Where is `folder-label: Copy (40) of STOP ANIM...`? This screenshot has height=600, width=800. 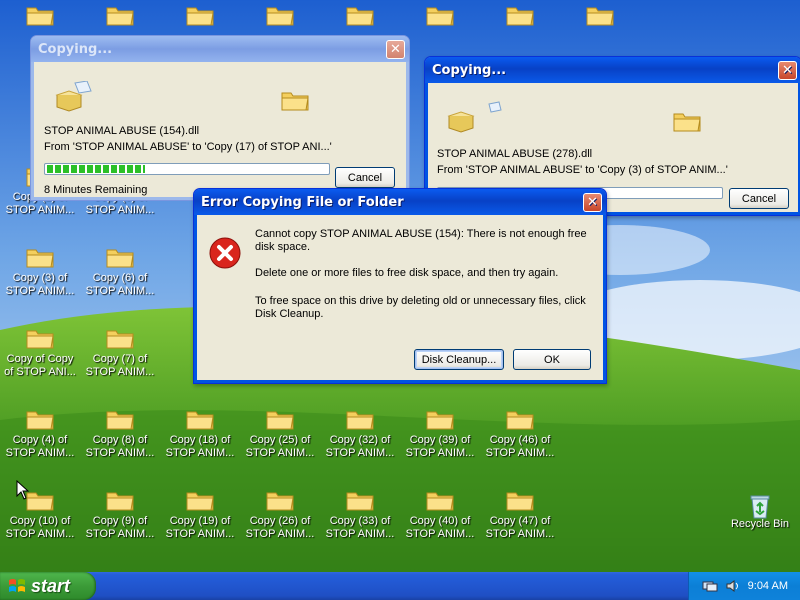 folder-label: Copy (40) of STOP ANIM... is located at coordinates (440, 527).